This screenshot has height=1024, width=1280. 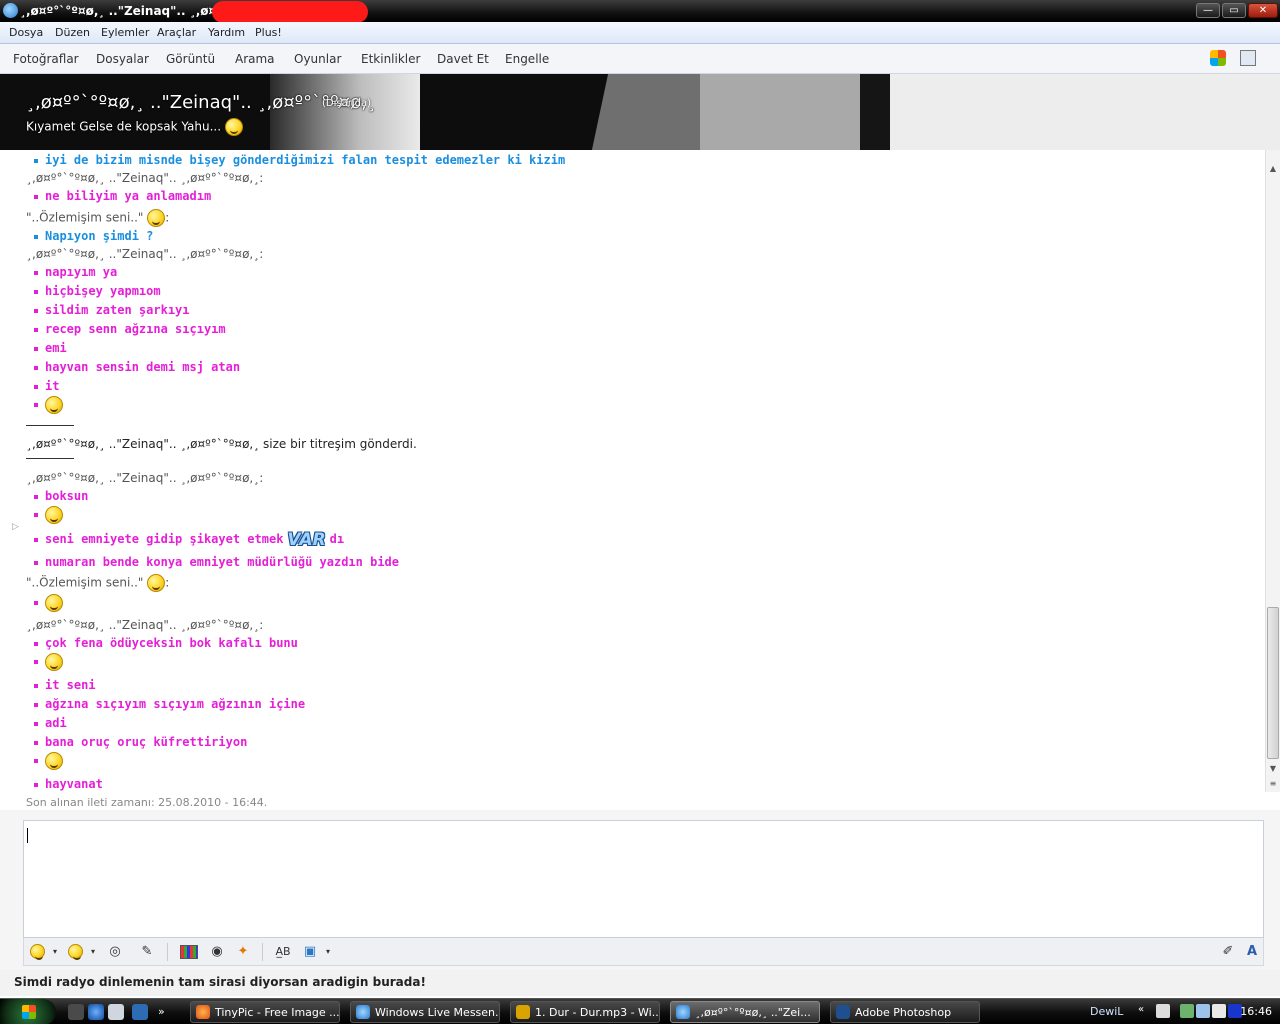 I want to click on color-dropdown-icon: ▾, so click(x=328, y=952).